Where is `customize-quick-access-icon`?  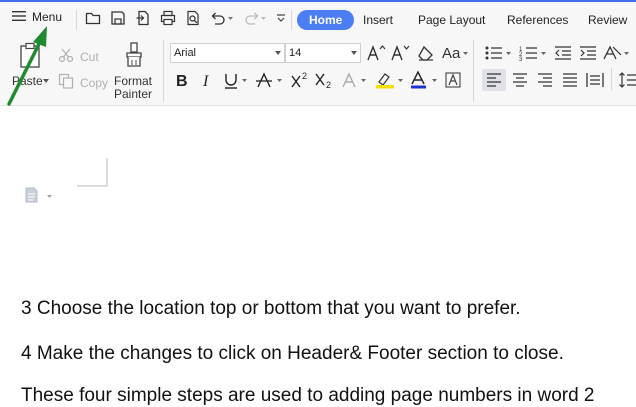
customize-quick-access-icon is located at coordinates (281, 18).